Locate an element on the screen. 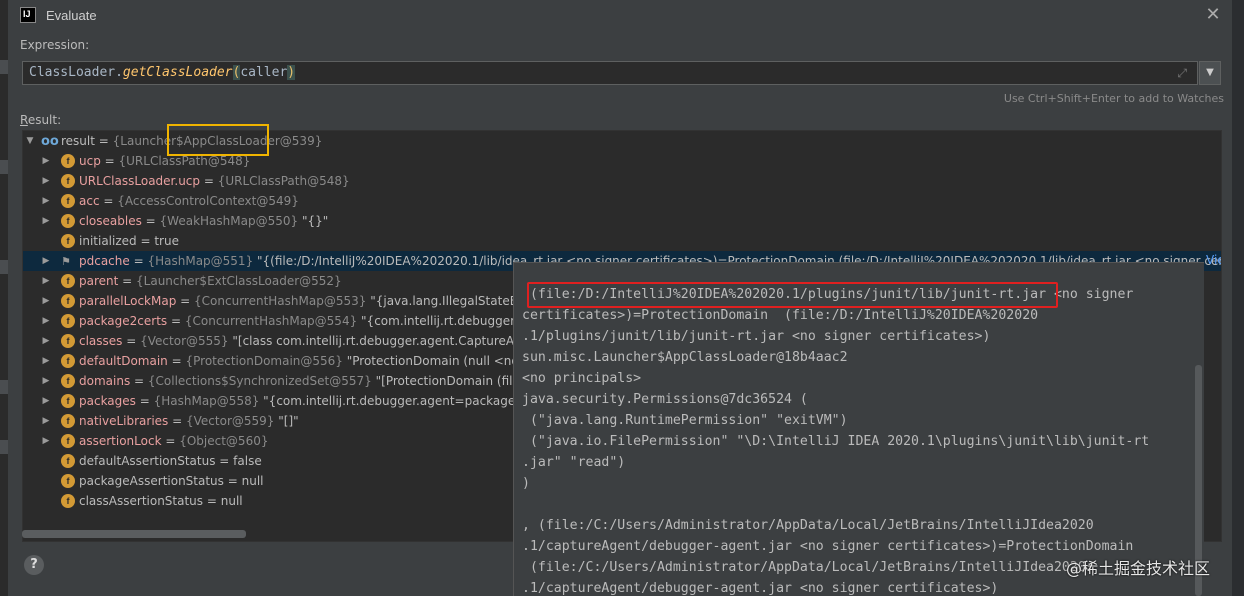  tooltip-line: <no principals> is located at coordinates (582, 378).